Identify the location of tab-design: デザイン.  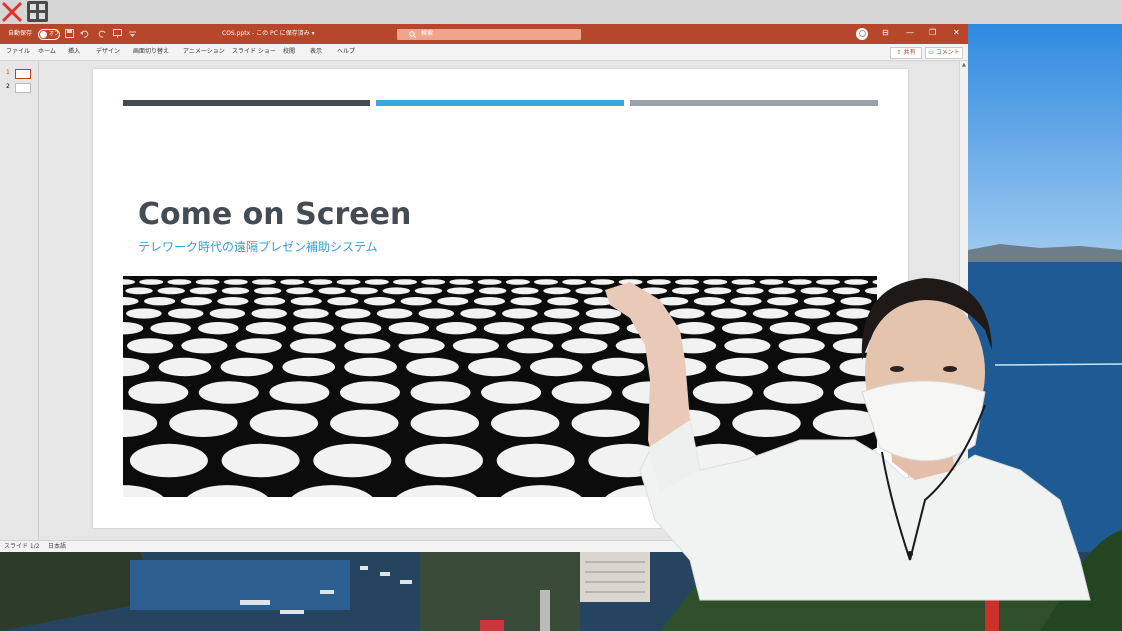
(108, 52).